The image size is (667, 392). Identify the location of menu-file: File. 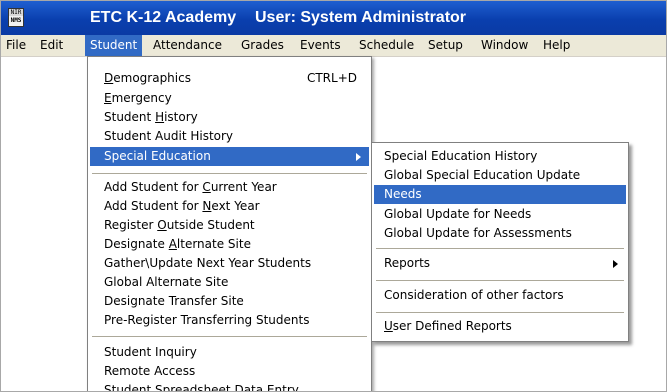
(16, 45).